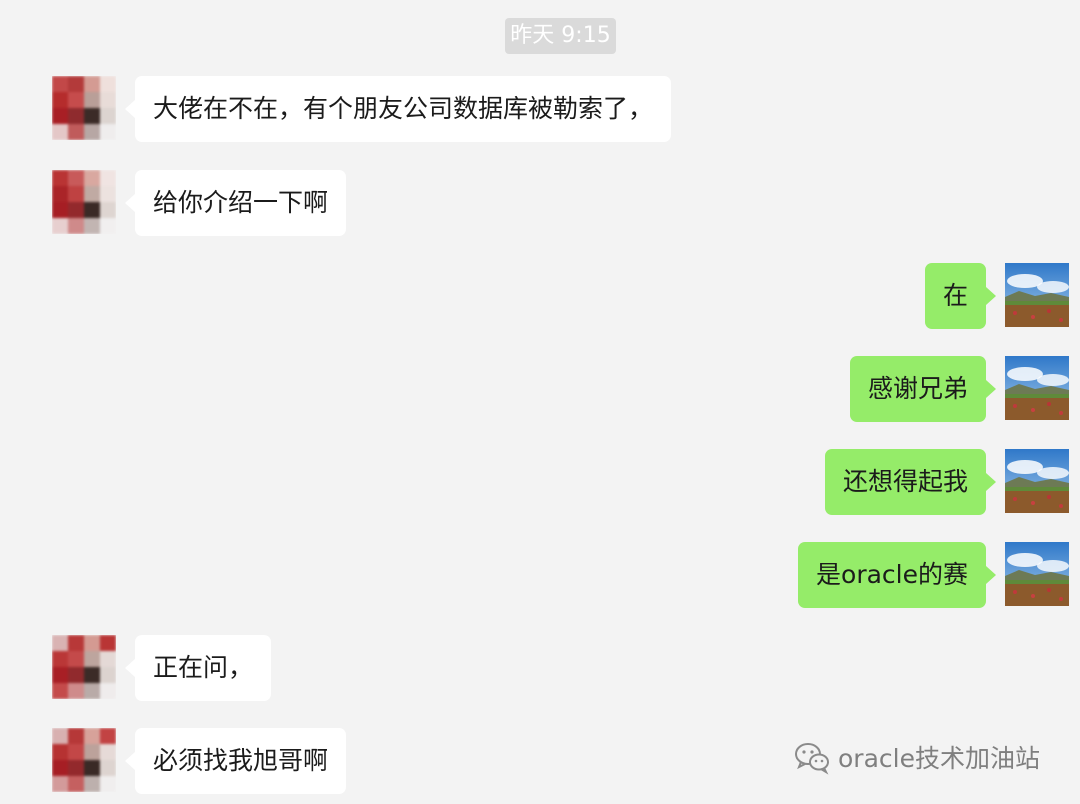  What do you see at coordinates (398, 109) in the screenshot?
I see `received-message-bubble: 大佬在不在，有个朋友公司数据库被勒索了，` at bounding box center [398, 109].